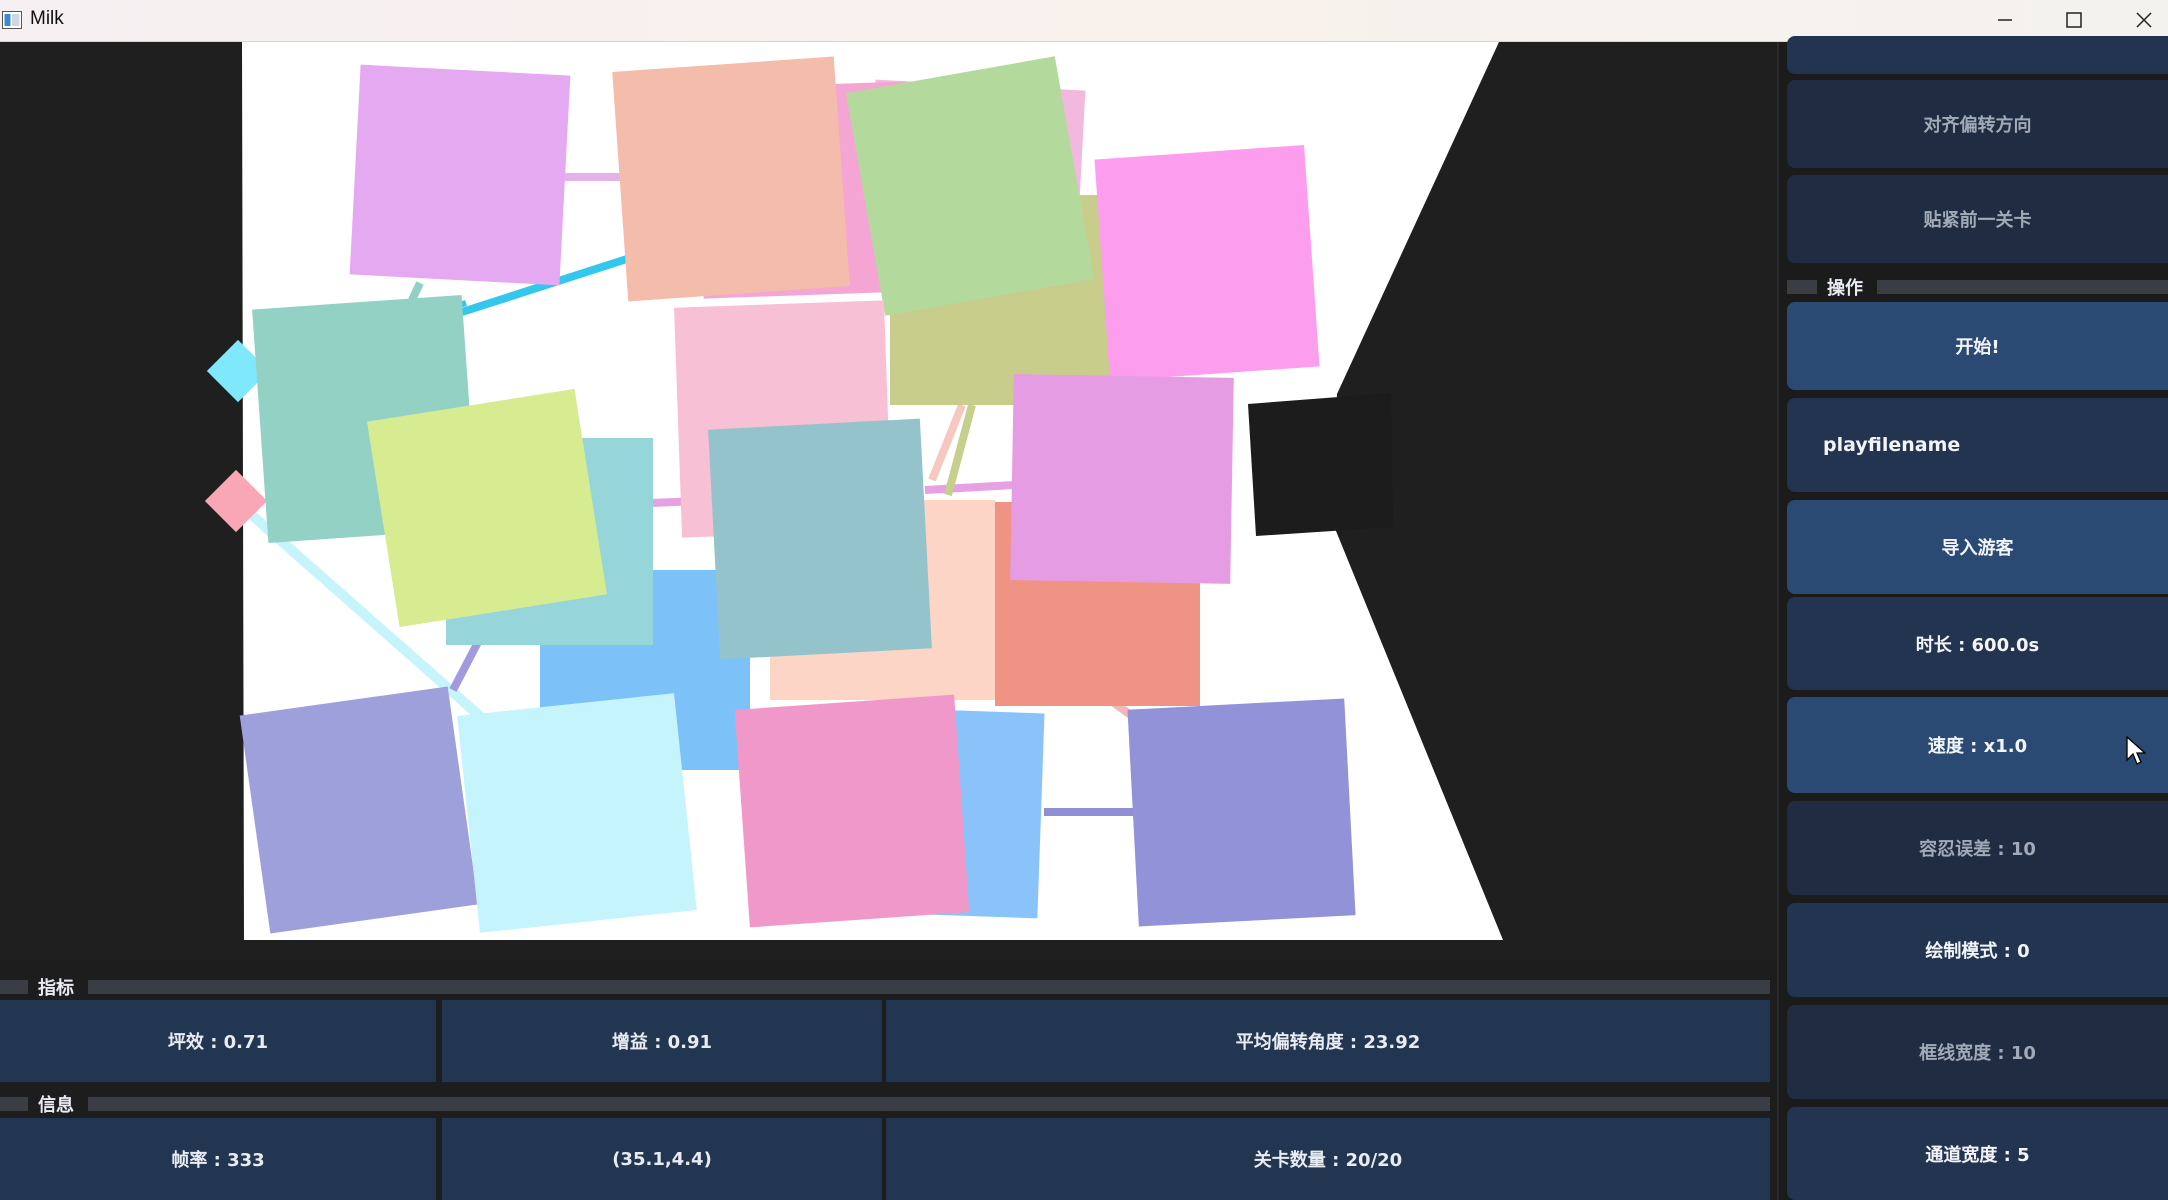 This screenshot has height=1200, width=2168. Describe the element at coordinates (56, 988) in the screenshot. I see `metrics-header-label: 指标` at that location.